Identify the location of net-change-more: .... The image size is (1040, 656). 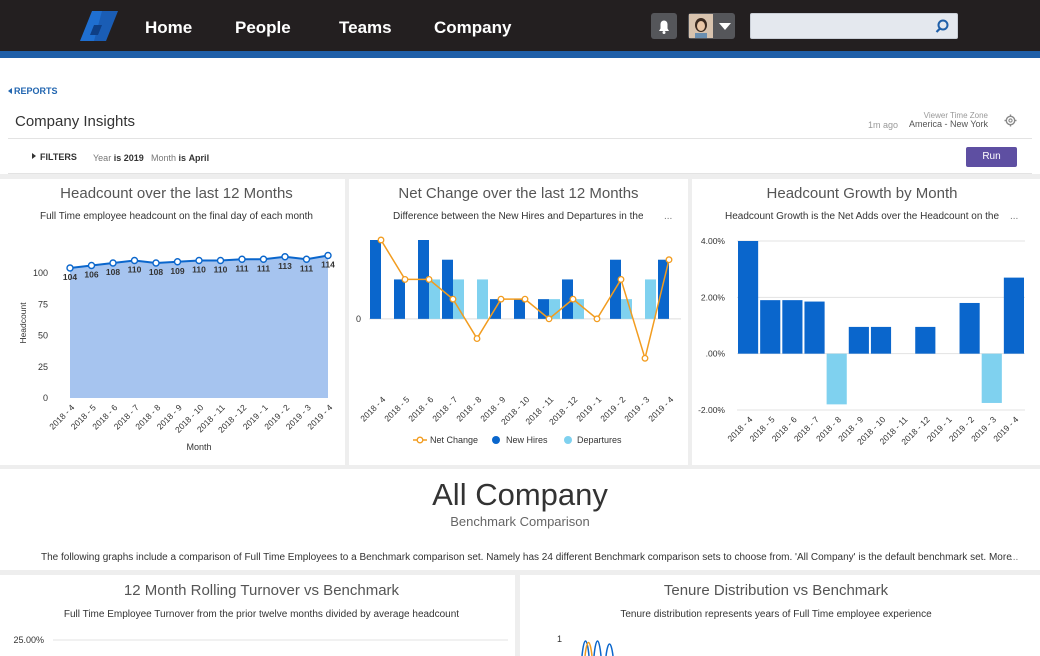
(668, 216).